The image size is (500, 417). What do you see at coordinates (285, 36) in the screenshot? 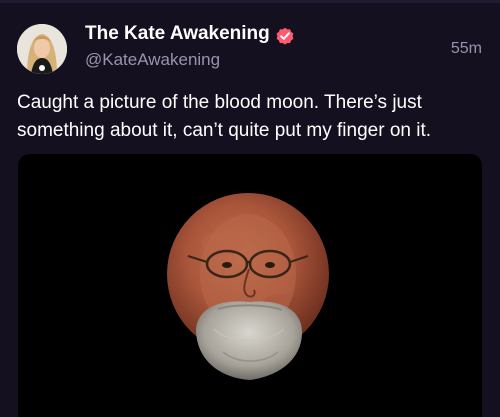
I see `verified-badge-icon` at bounding box center [285, 36].